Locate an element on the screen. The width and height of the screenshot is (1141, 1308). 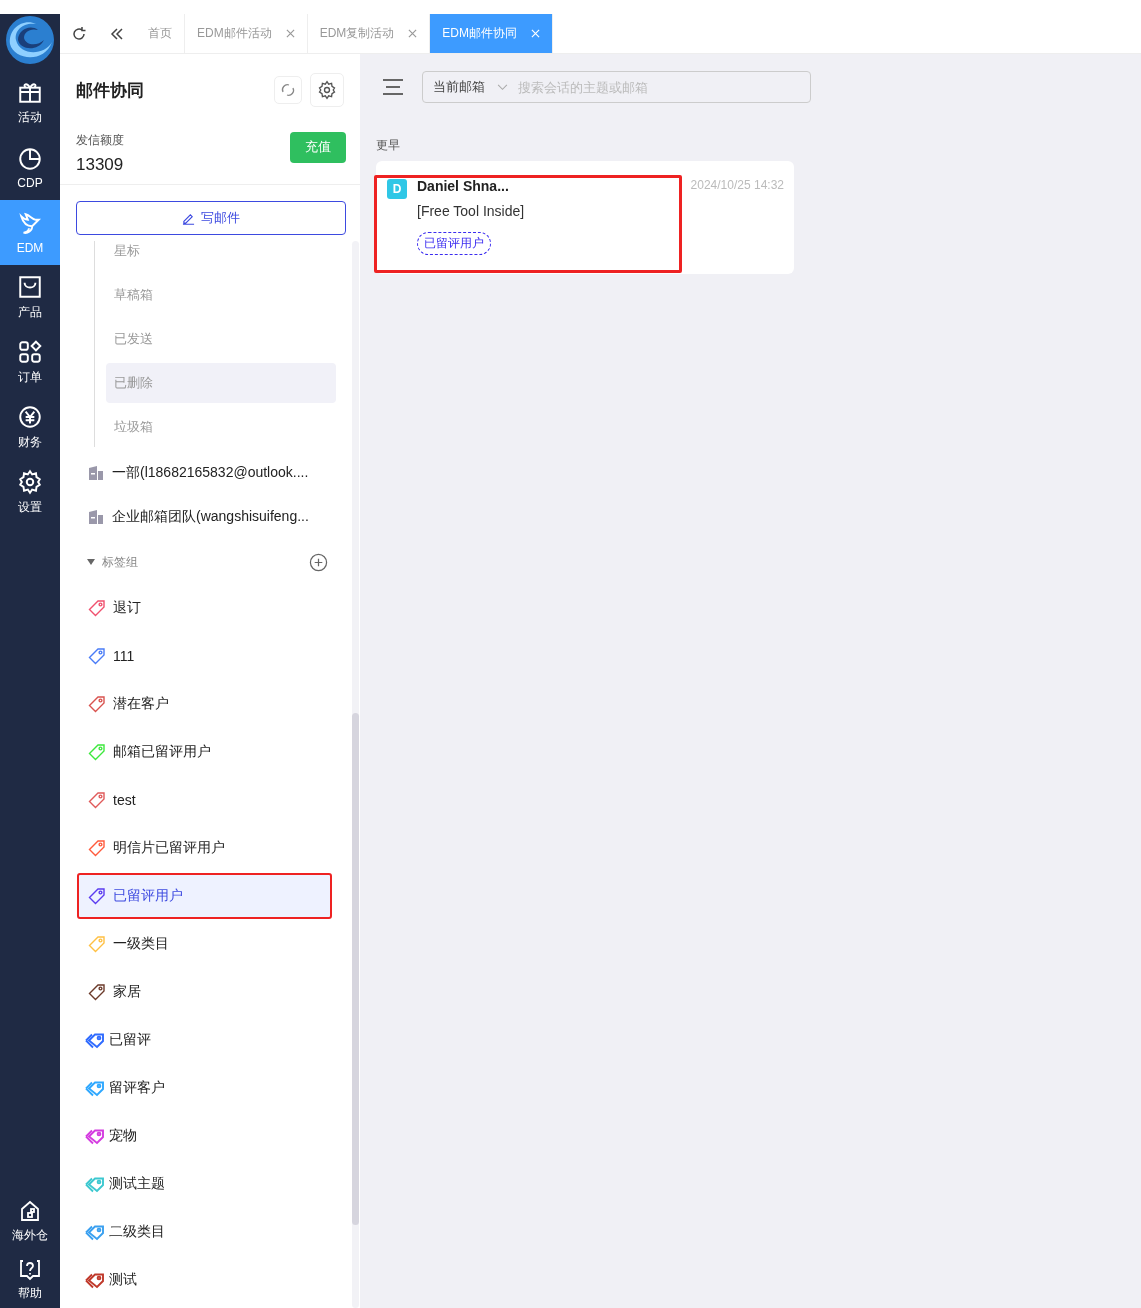
tag-item: 邮箱已留评用户 is located at coordinates (204, 752).